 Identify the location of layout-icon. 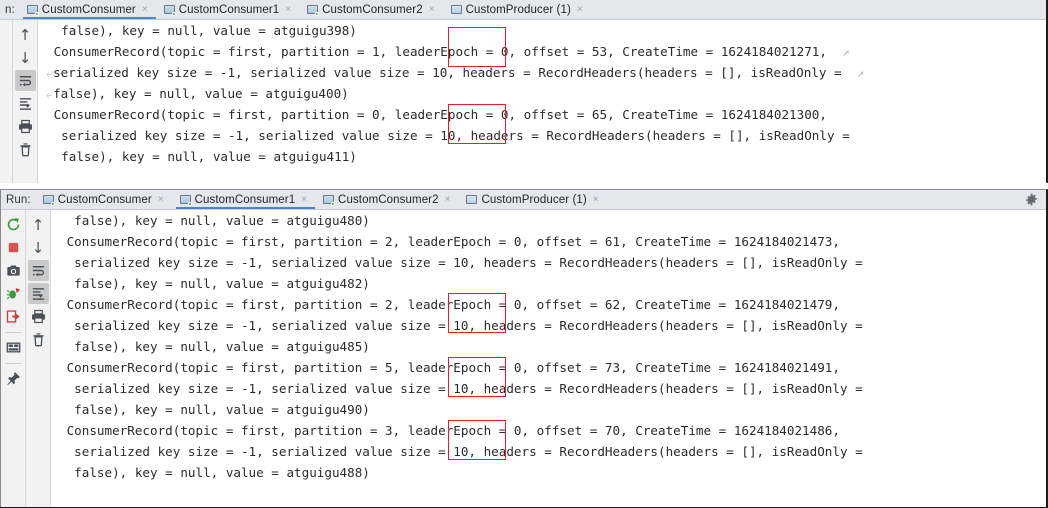
(13, 347).